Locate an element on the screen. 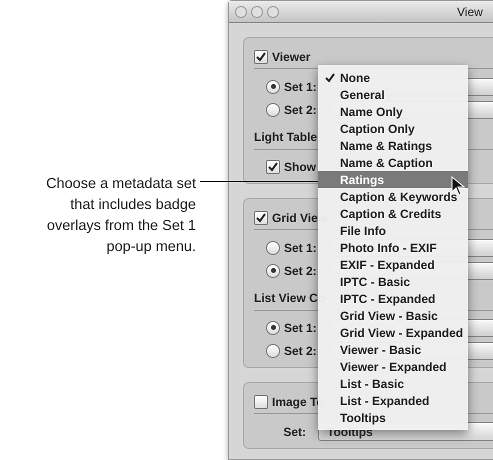 The image size is (493, 460). menu-item: IPTC - Basic is located at coordinates (393, 281).